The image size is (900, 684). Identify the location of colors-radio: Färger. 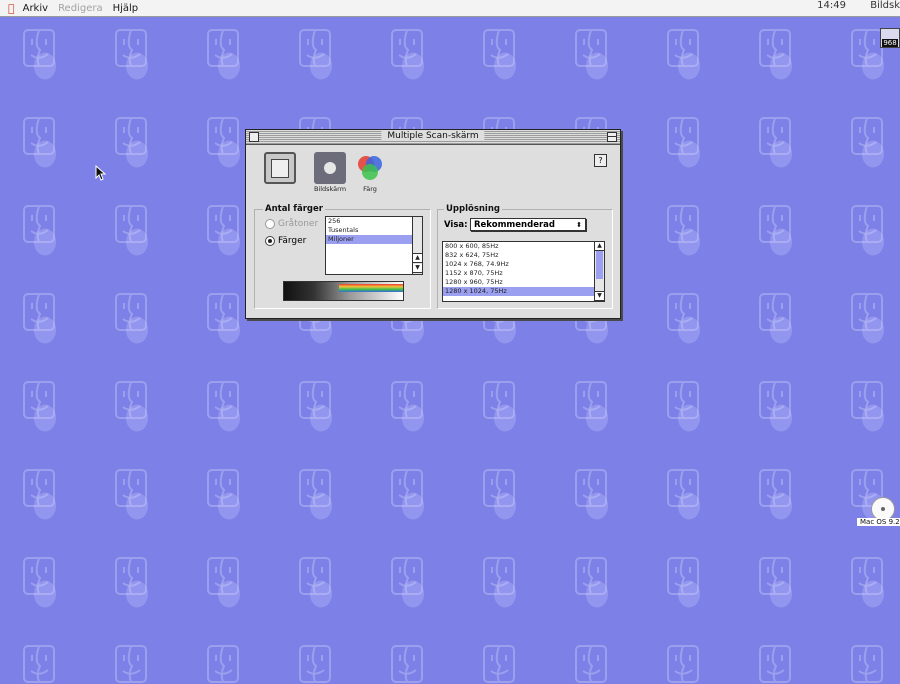
(285, 241).